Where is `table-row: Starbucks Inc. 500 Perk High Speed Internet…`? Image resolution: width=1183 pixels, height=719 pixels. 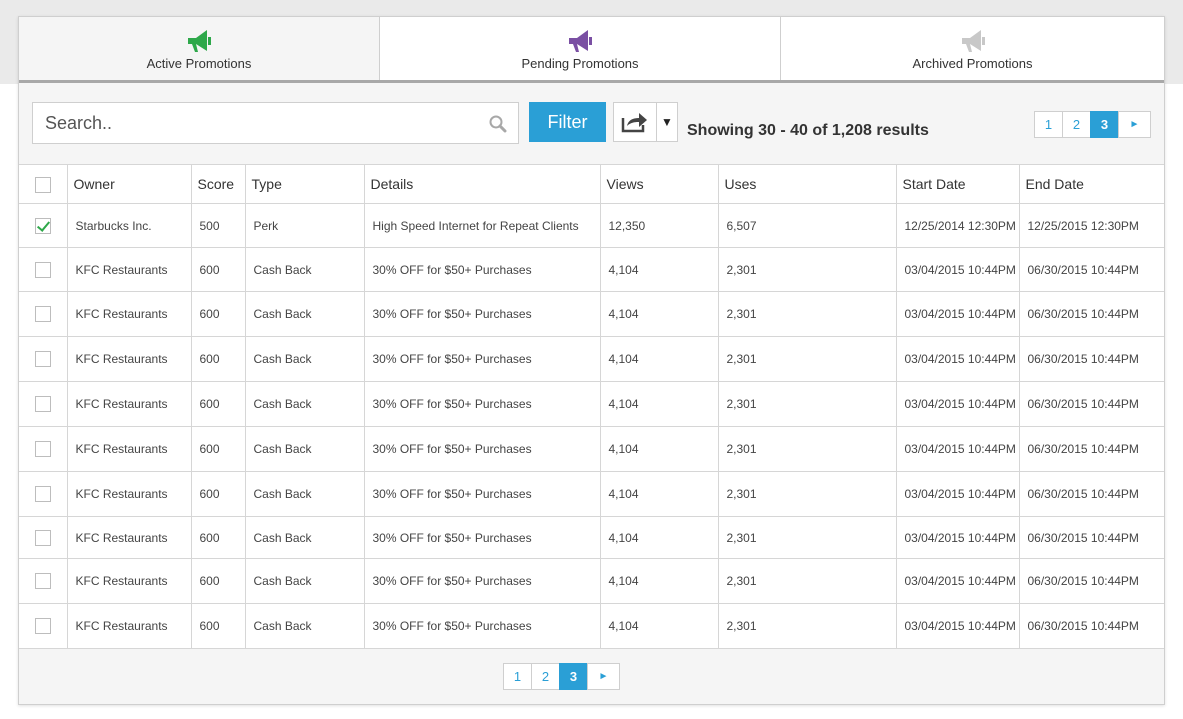
table-row: Starbucks Inc. 500 Perk High Speed Internet… is located at coordinates (591, 225).